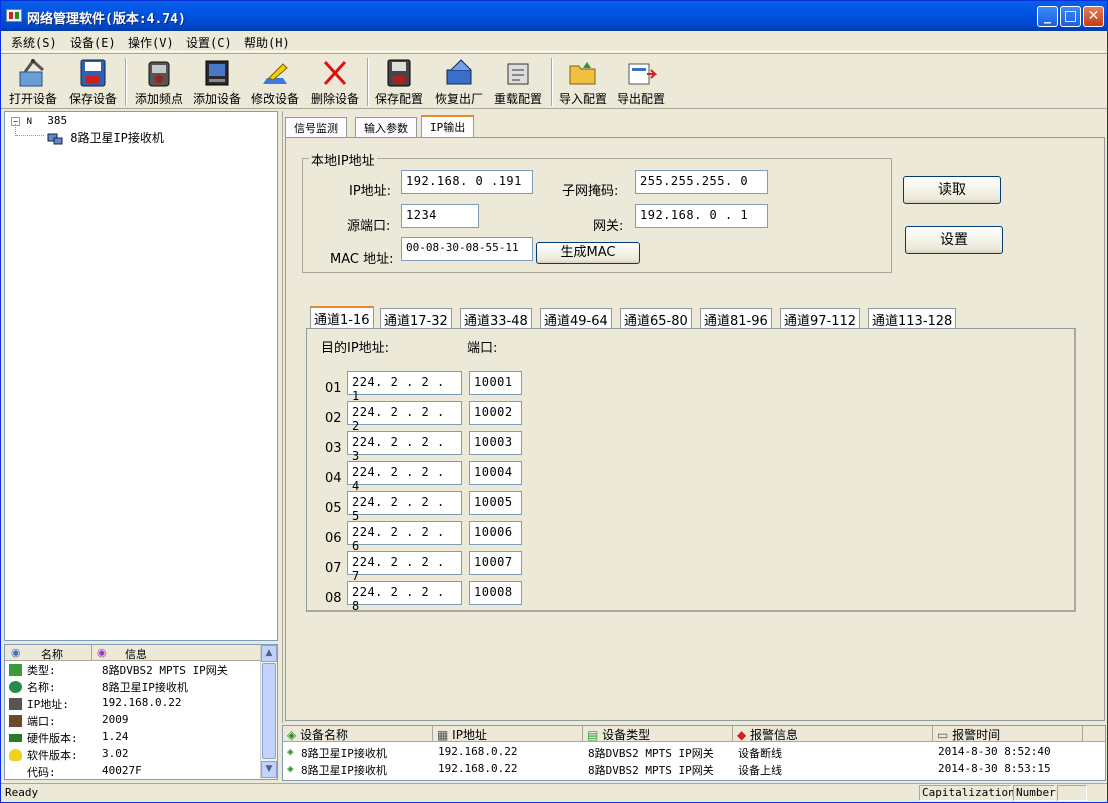  What do you see at coordinates (595, 735) in the screenshot?
I see `type-col-icon: ▤` at bounding box center [595, 735].